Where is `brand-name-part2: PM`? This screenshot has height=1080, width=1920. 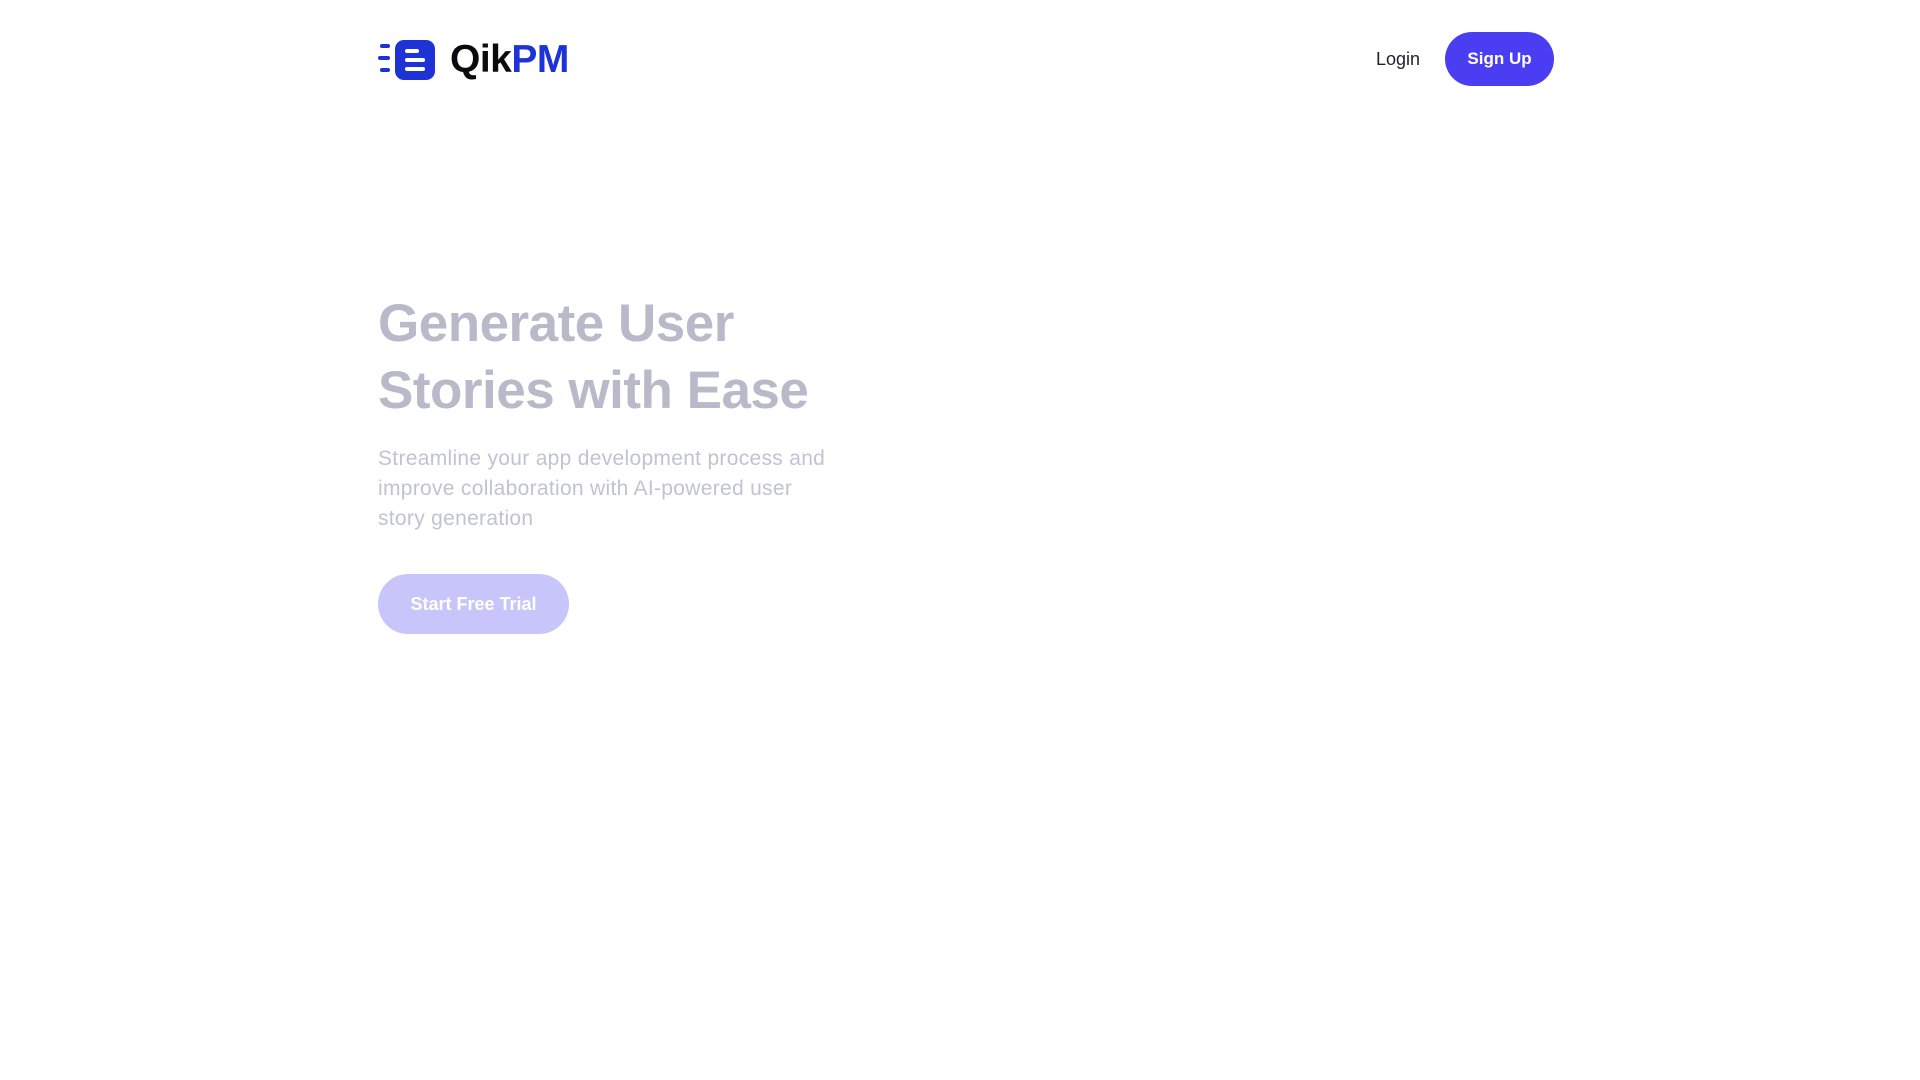
brand-name-part2: PM is located at coordinates (540, 59).